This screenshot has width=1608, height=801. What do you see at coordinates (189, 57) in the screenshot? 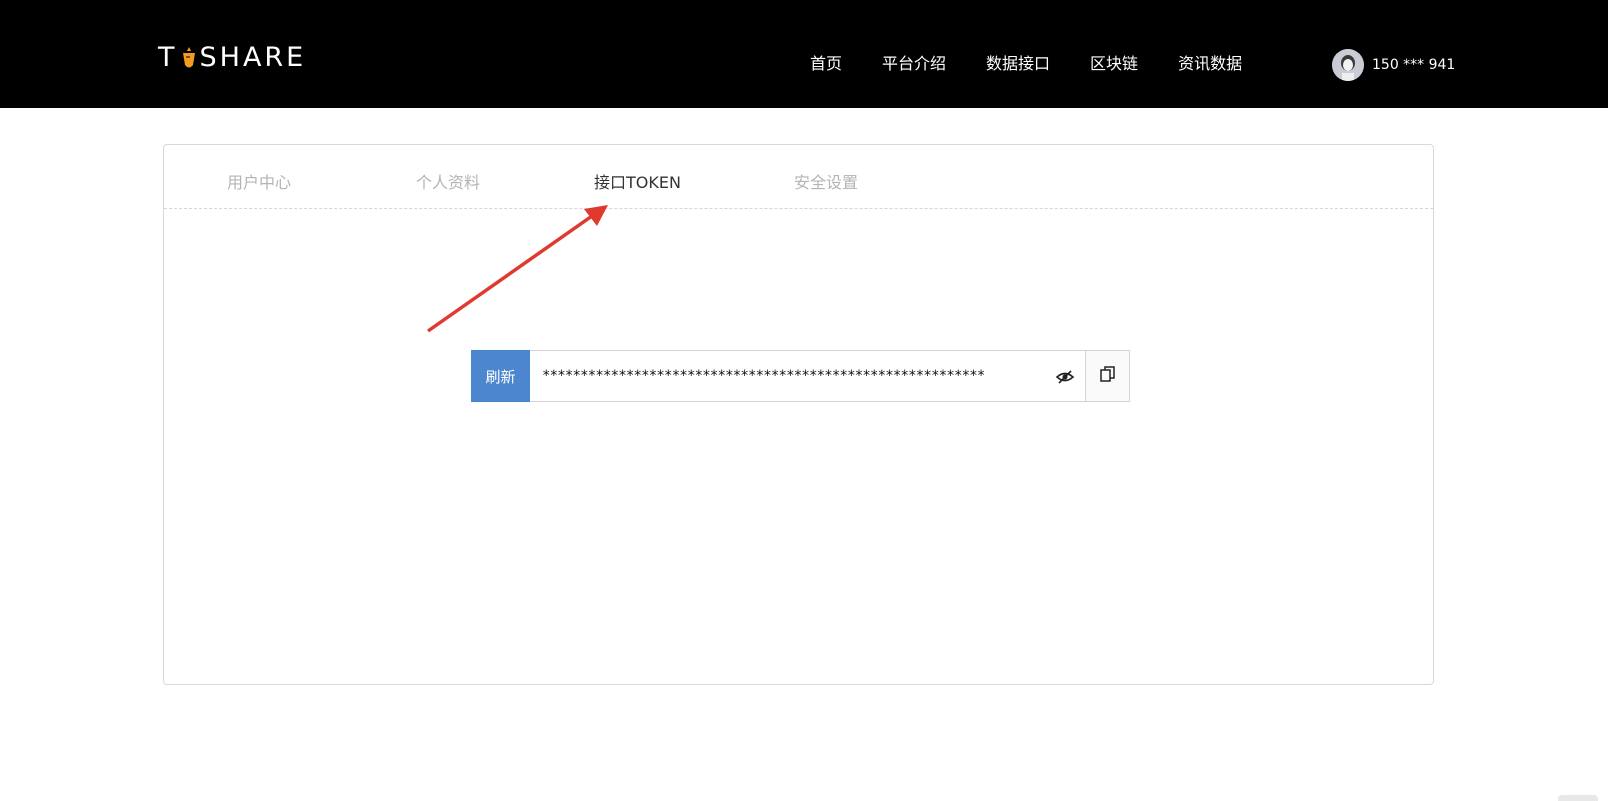
I see `carrot-logo-icon` at bounding box center [189, 57].